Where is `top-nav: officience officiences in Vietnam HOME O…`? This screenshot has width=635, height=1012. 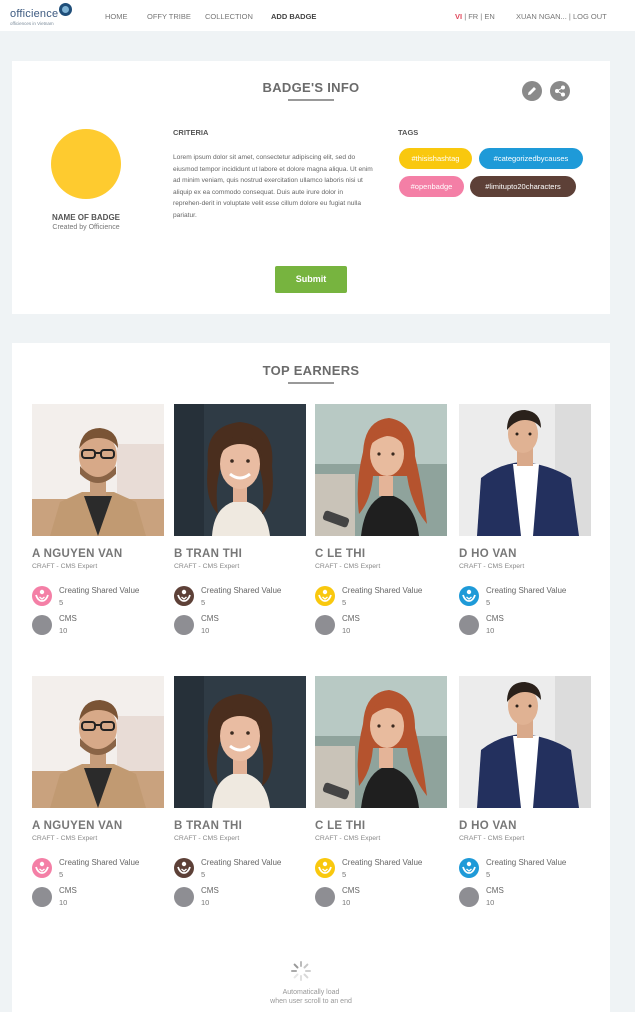 top-nav: officience officiences in Vietnam HOME O… is located at coordinates (317, 15).